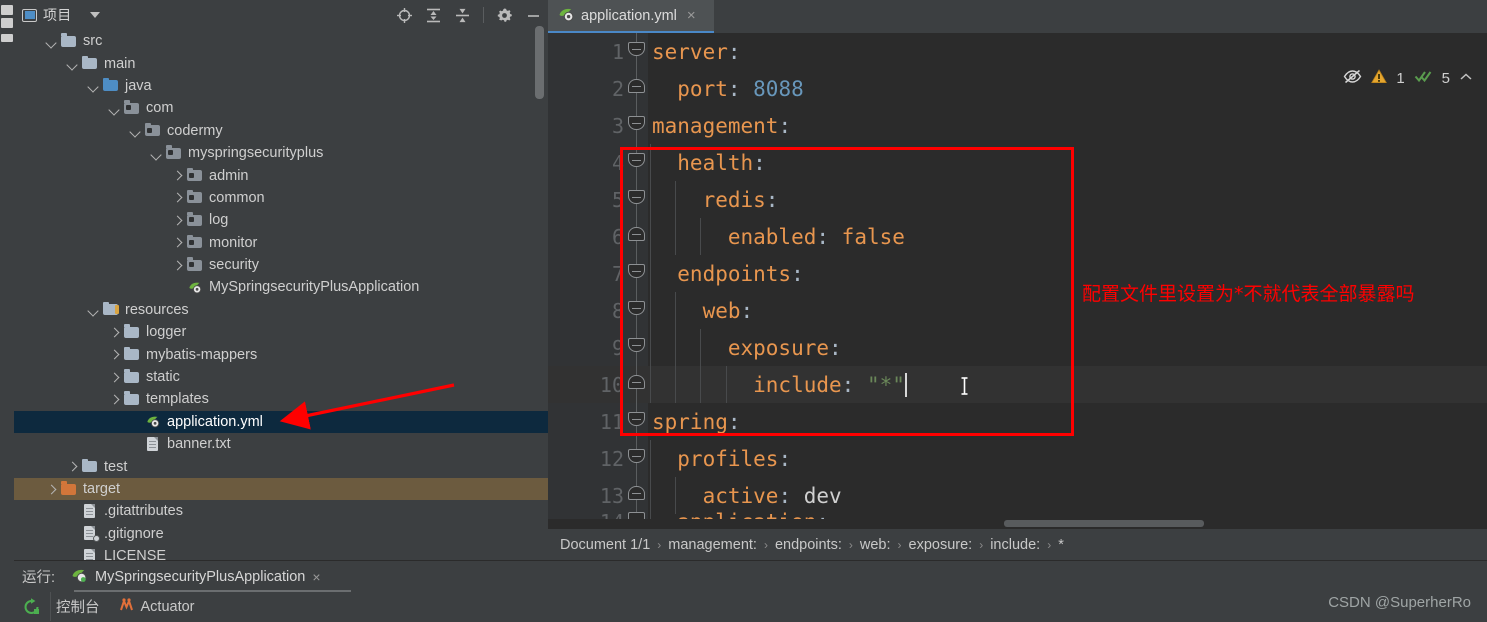  I want to click on code-line: 5 redis:, so click(1017, 199).